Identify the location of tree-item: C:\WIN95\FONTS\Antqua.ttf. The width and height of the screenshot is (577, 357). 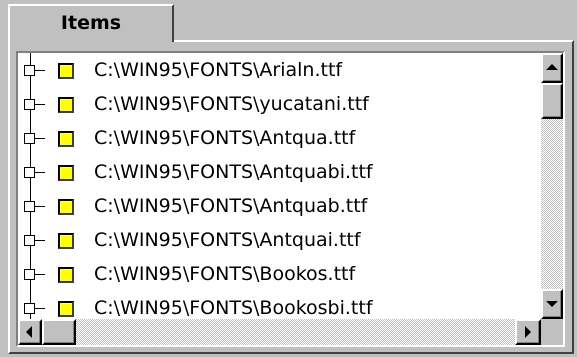
(279, 139).